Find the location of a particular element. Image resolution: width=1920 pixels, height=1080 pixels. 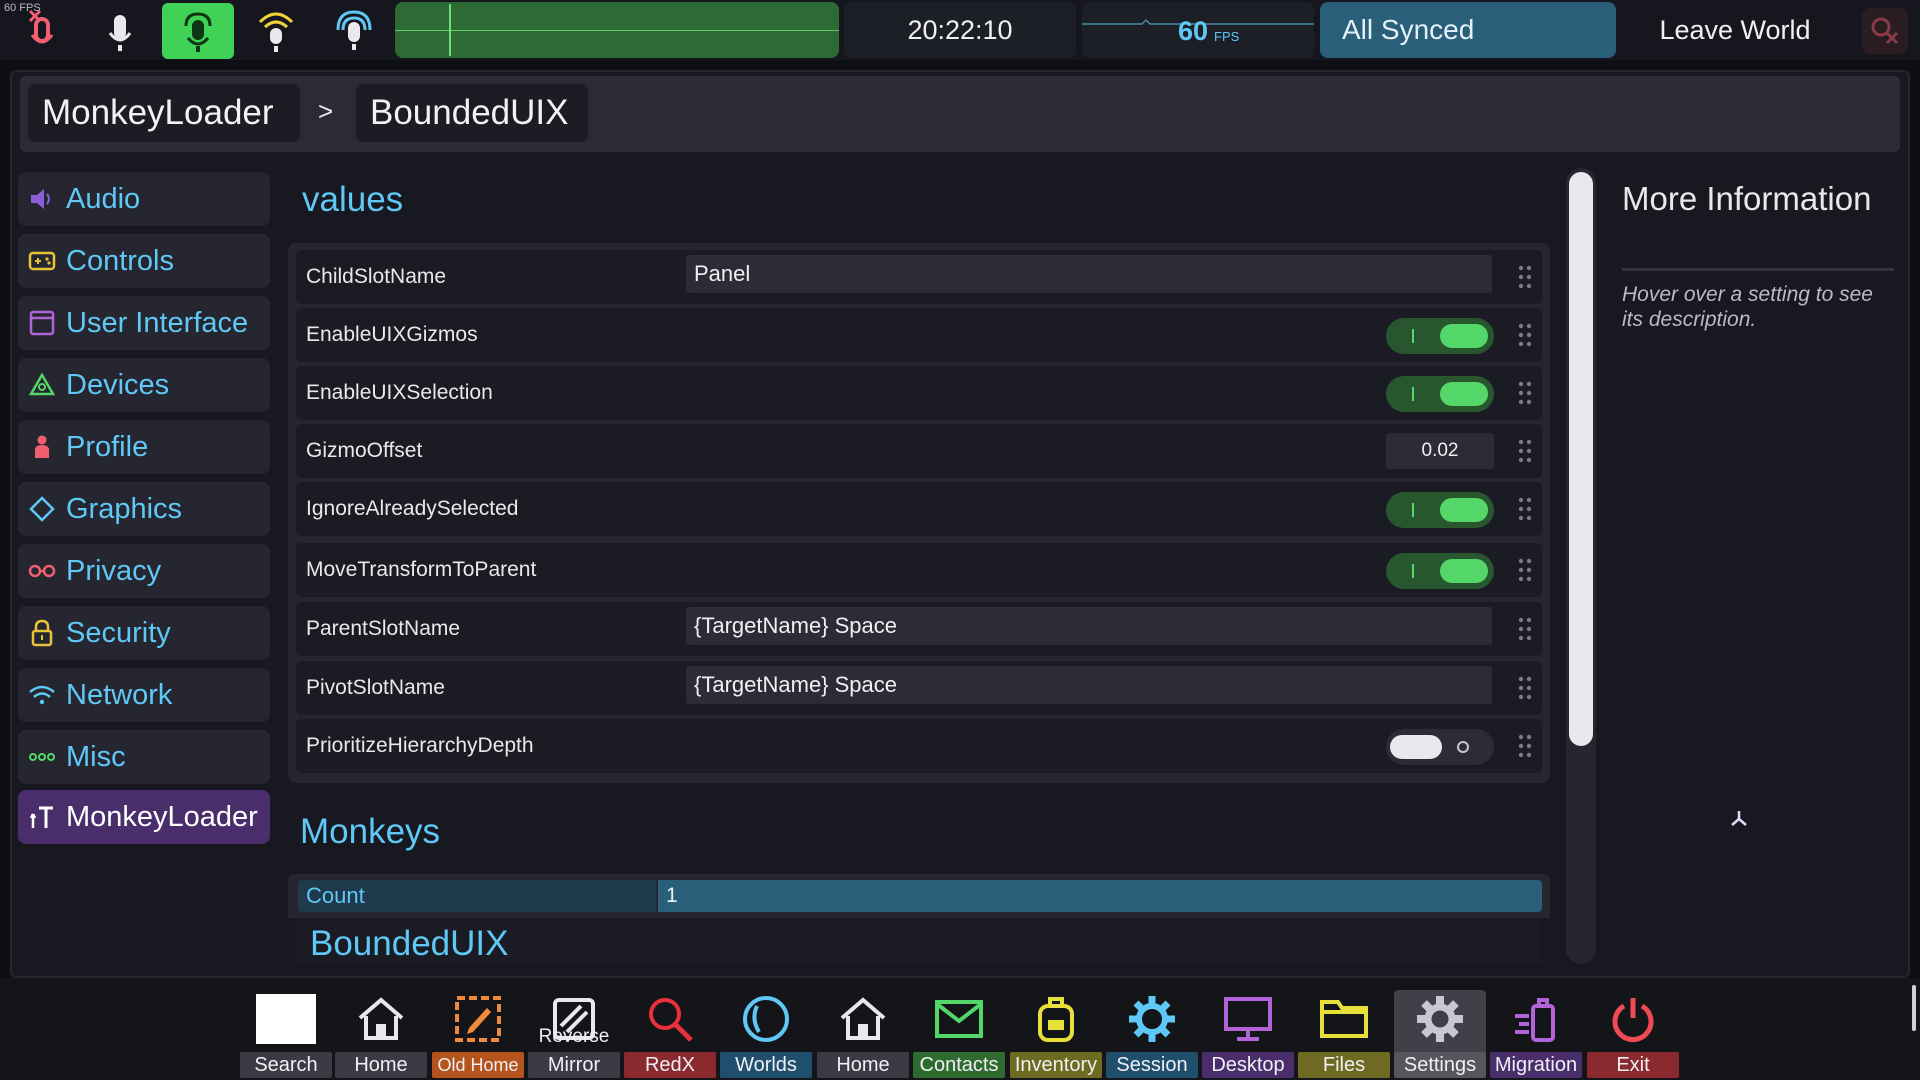

setting-label: ParentSlotName is located at coordinates (383, 628).